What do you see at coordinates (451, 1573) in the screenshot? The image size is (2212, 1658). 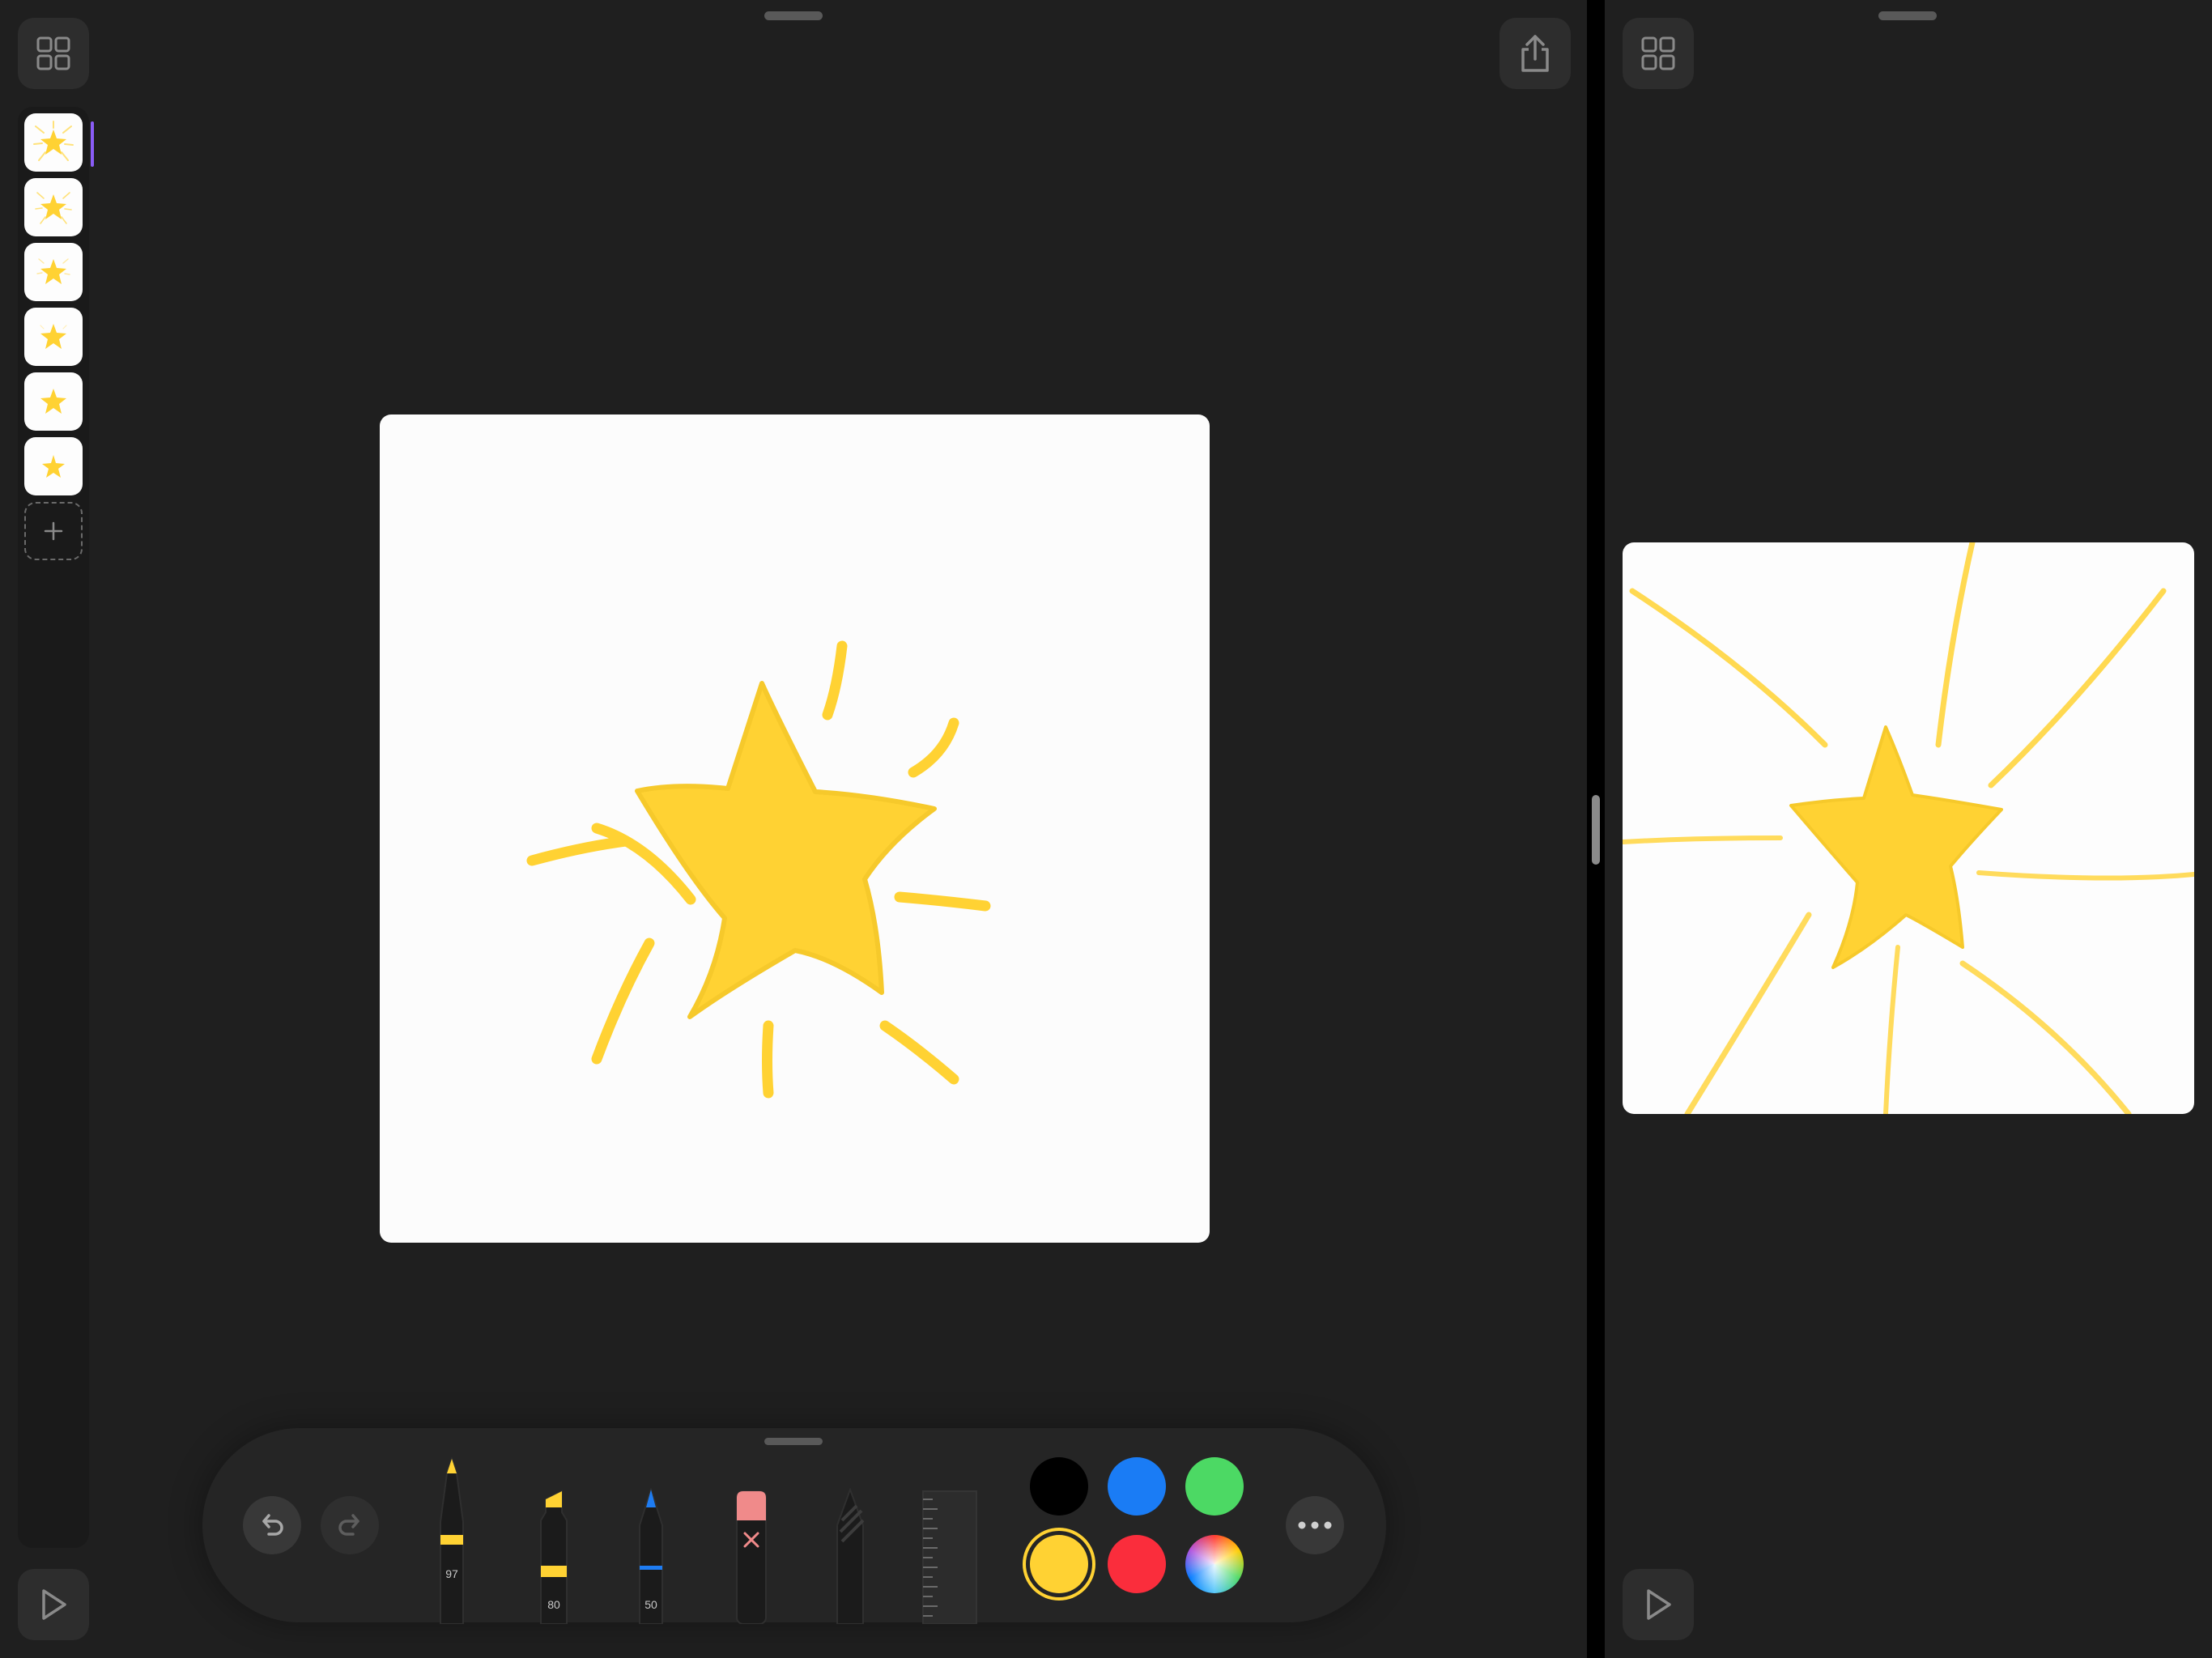 I see `pen-size-label: 97` at bounding box center [451, 1573].